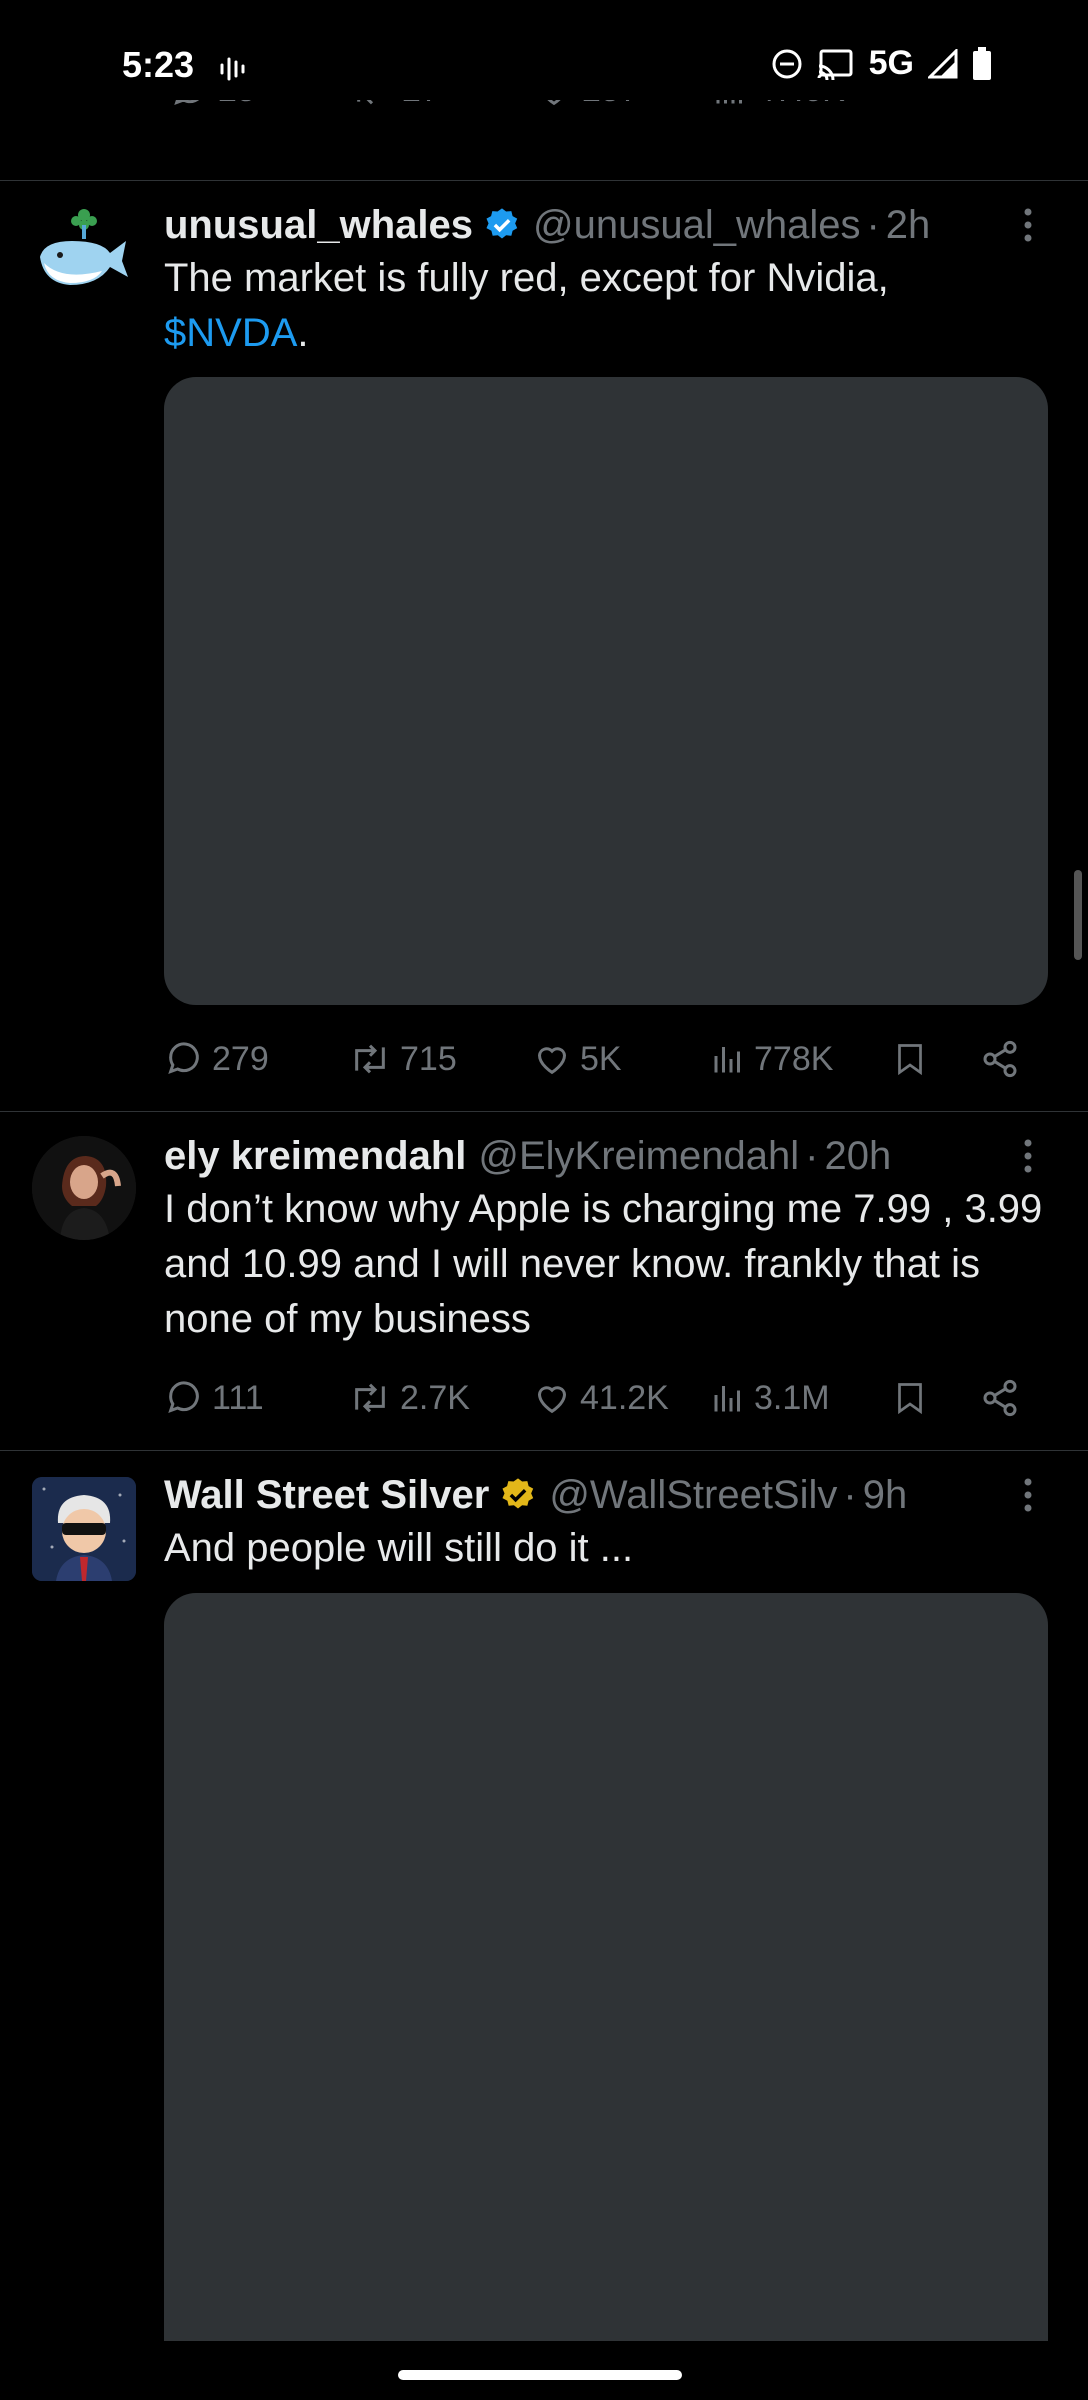 The width and height of the screenshot is (1088, 2400). Describe the element at coordinates (943, 63) in the screenshot. I see `signal-icon` at that location.